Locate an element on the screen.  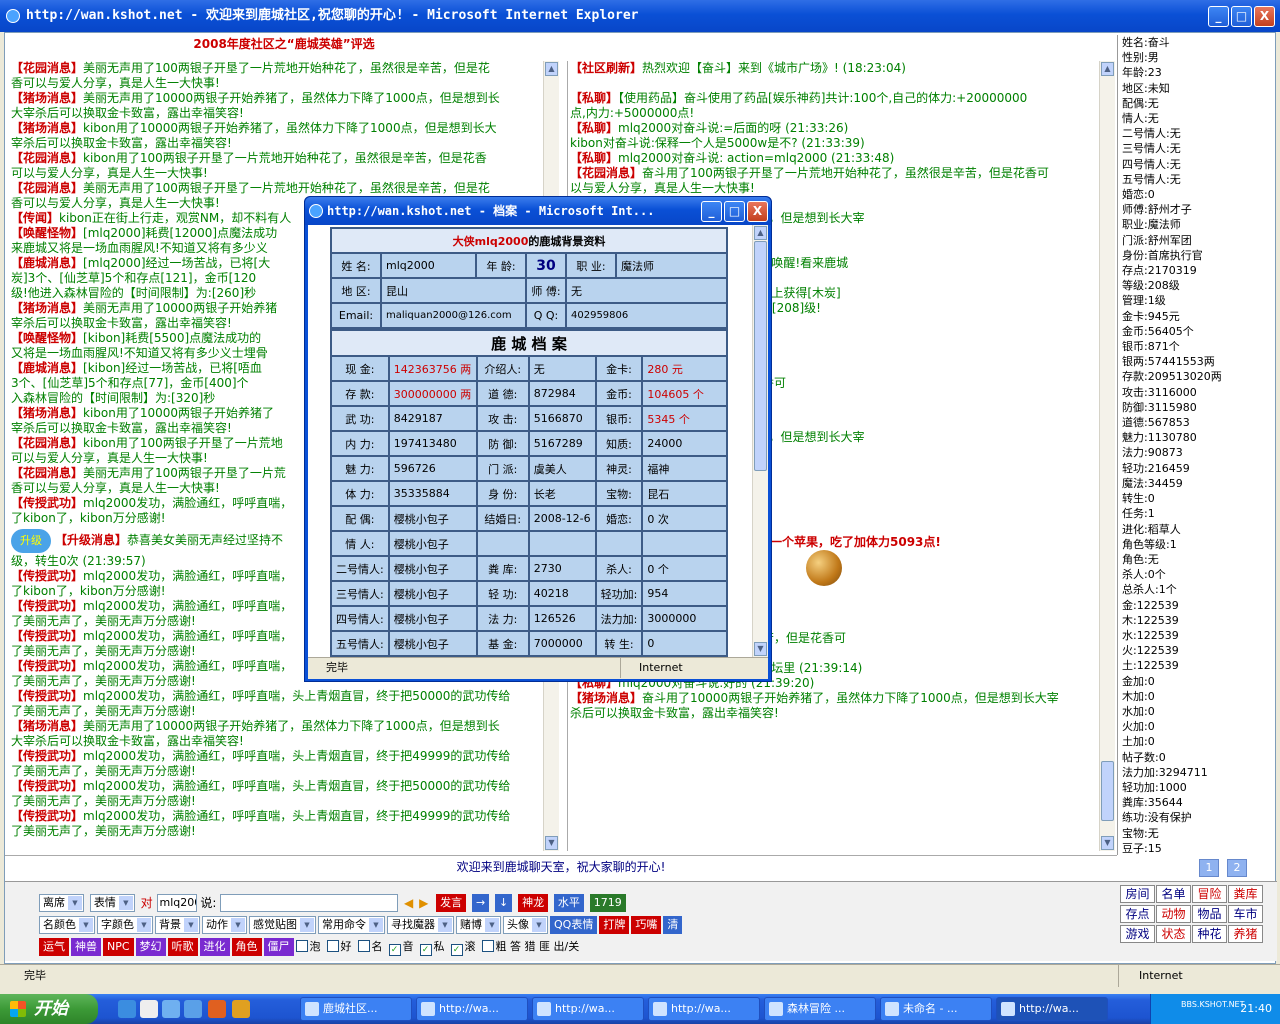
clear-button: 清 is located at coordinates (673, 925).